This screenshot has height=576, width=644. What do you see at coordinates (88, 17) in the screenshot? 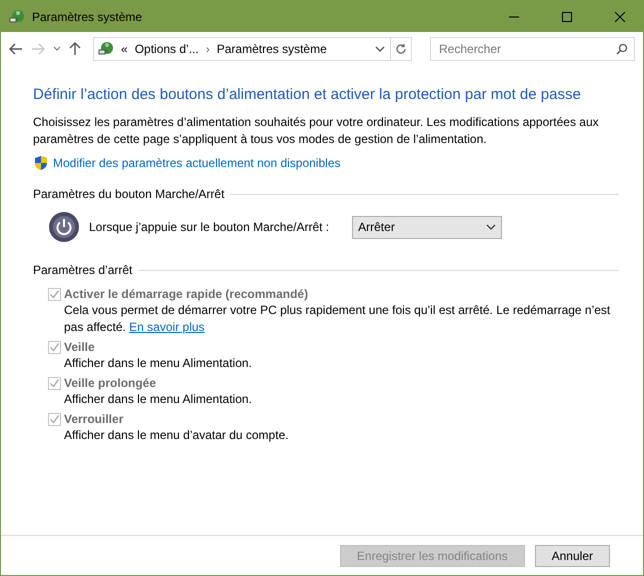
I see `window-title: Paramètres système` at bounding box center [88, 17].